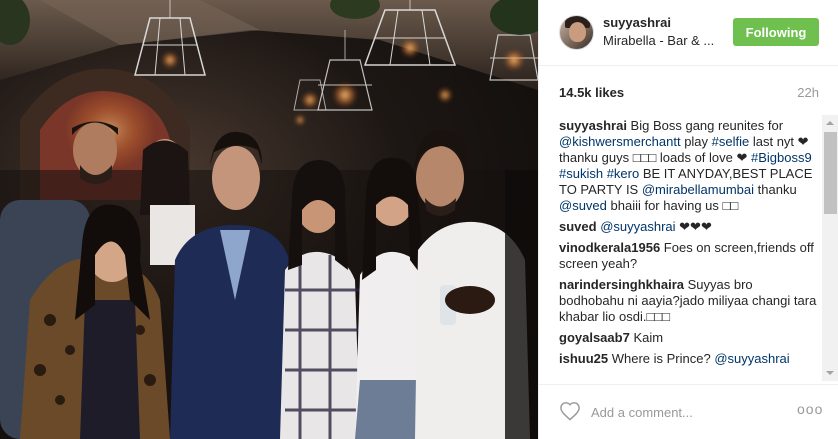  Describe the element at coordinates (830, 248) in the screenshot. I see `comments-scrollbar` at that location.